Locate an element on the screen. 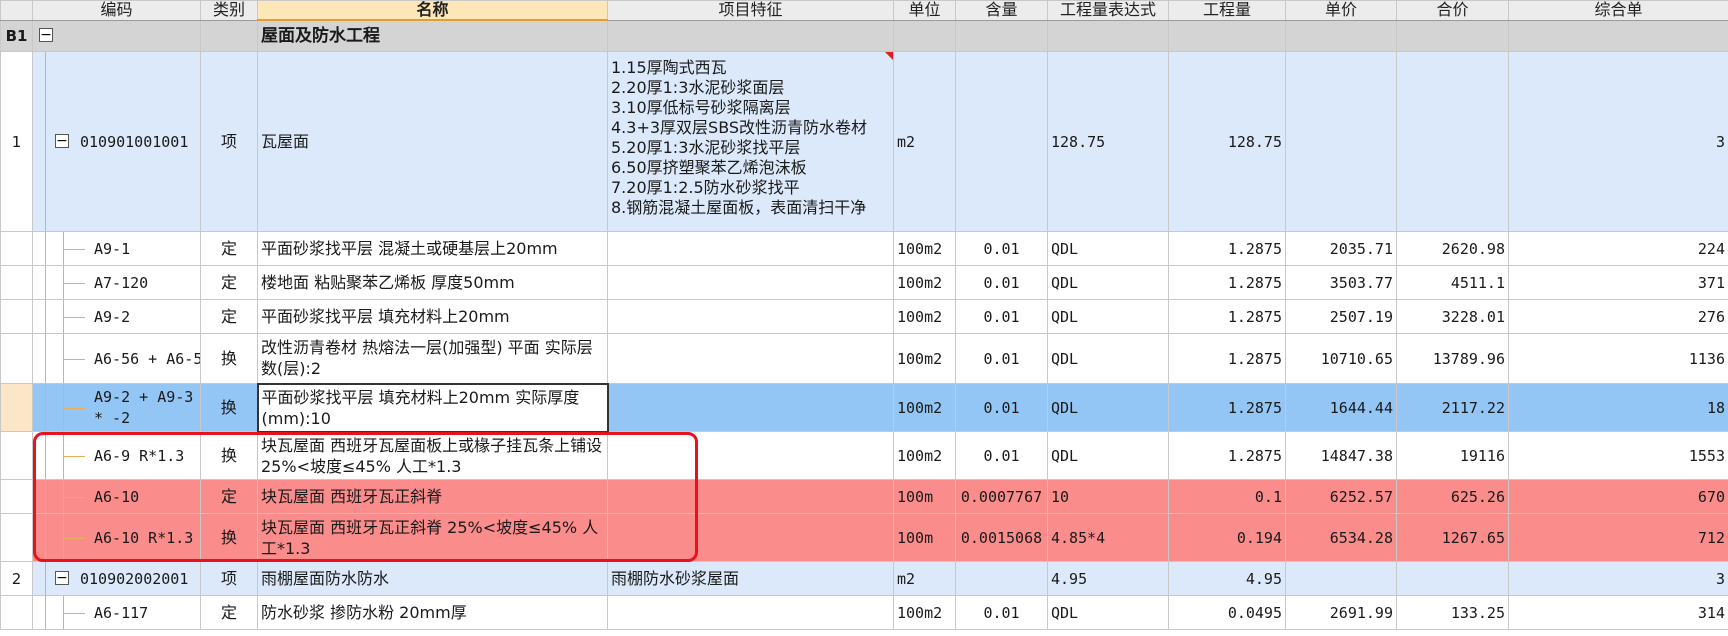 Image resolution: width=1728 pixels, height=636 pixels. col-comp-header: 综合单 is located at coordinates (1618, 10).